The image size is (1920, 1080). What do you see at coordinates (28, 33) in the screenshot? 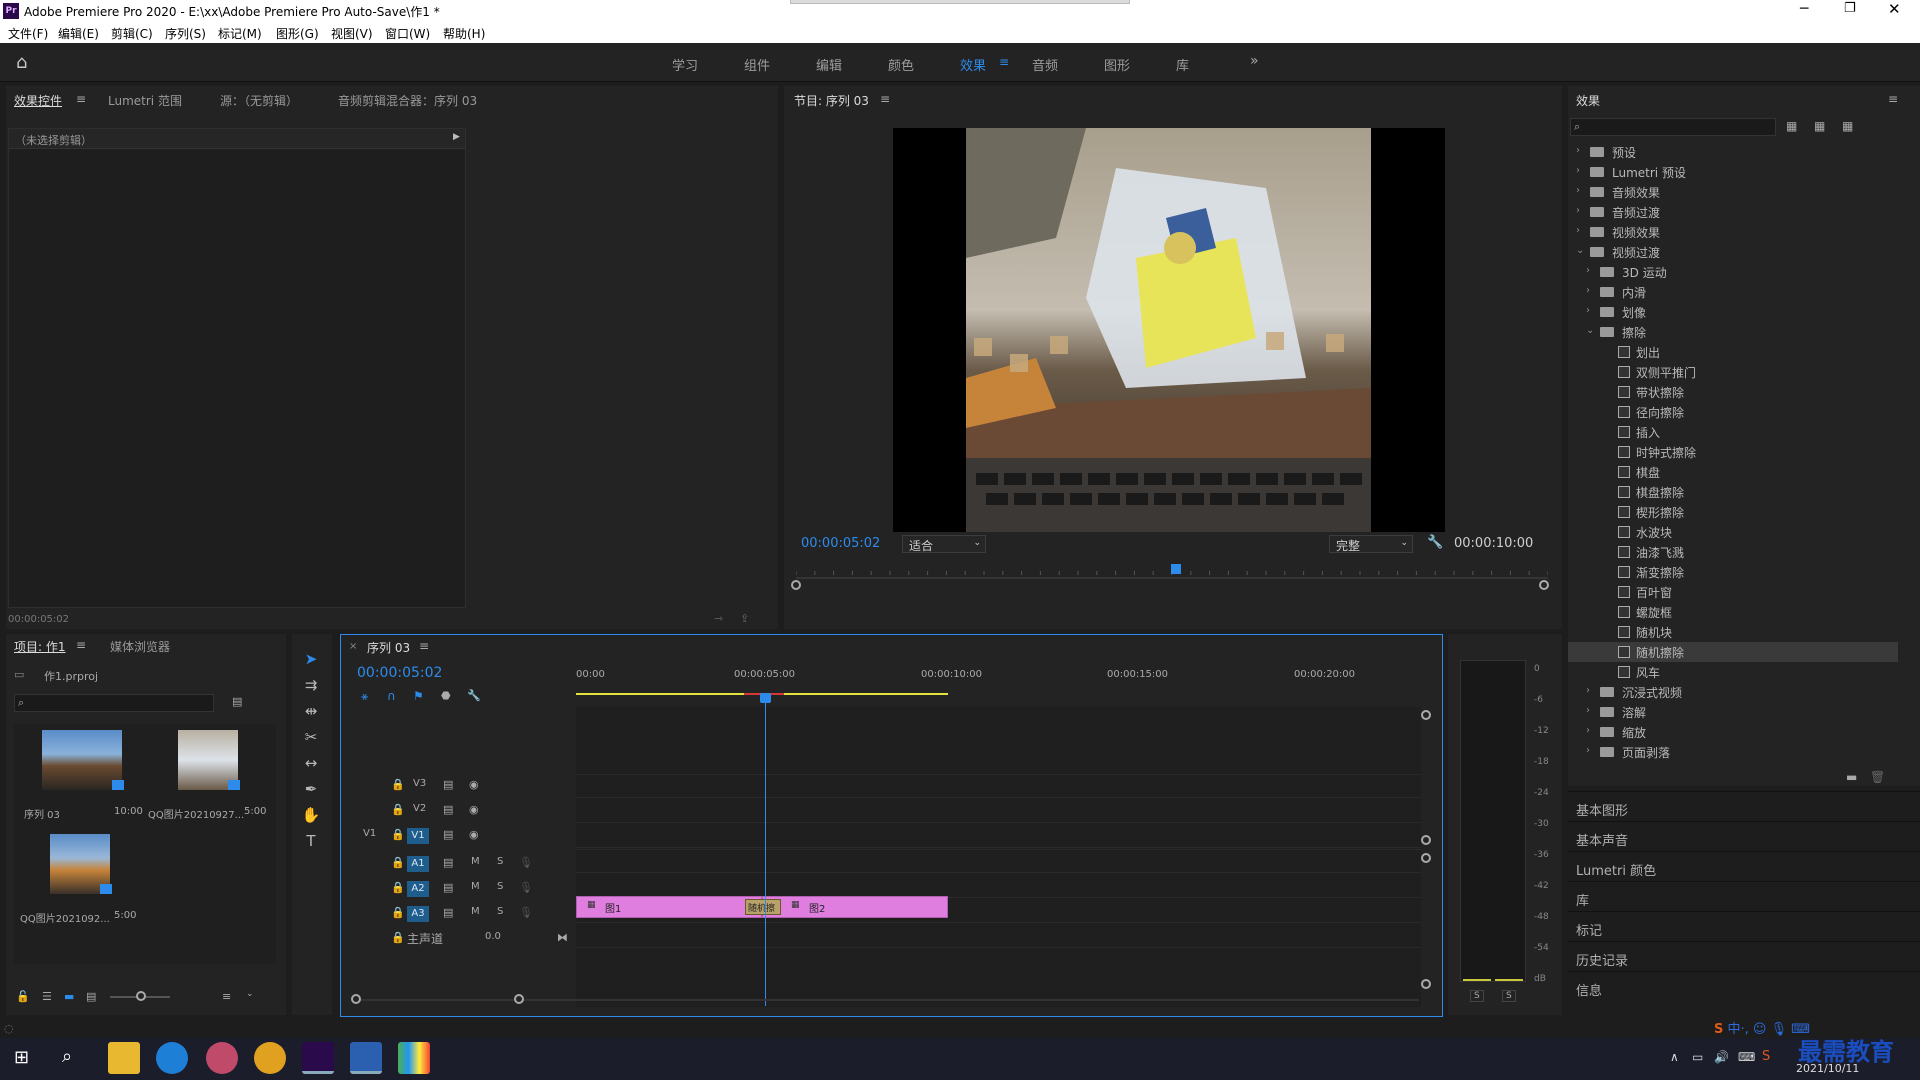
I see `menu-file: 文件(F)` at bounding box center [28, 33].